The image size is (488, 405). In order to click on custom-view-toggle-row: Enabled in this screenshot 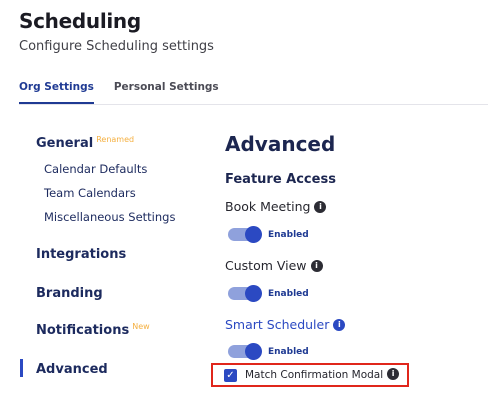, I will do `click(268, 293)`.